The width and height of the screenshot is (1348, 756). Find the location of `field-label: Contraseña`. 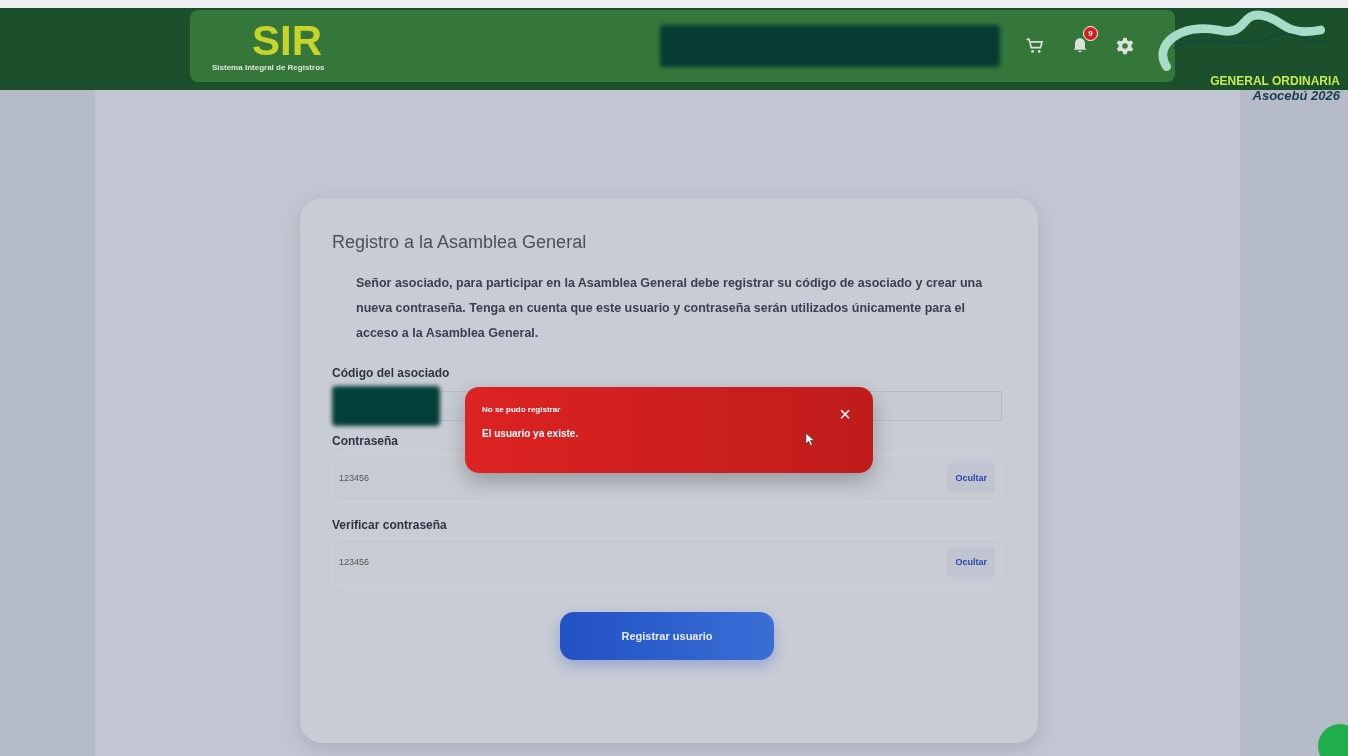

field-label: Contraseña is located at coordinates (365, 441).